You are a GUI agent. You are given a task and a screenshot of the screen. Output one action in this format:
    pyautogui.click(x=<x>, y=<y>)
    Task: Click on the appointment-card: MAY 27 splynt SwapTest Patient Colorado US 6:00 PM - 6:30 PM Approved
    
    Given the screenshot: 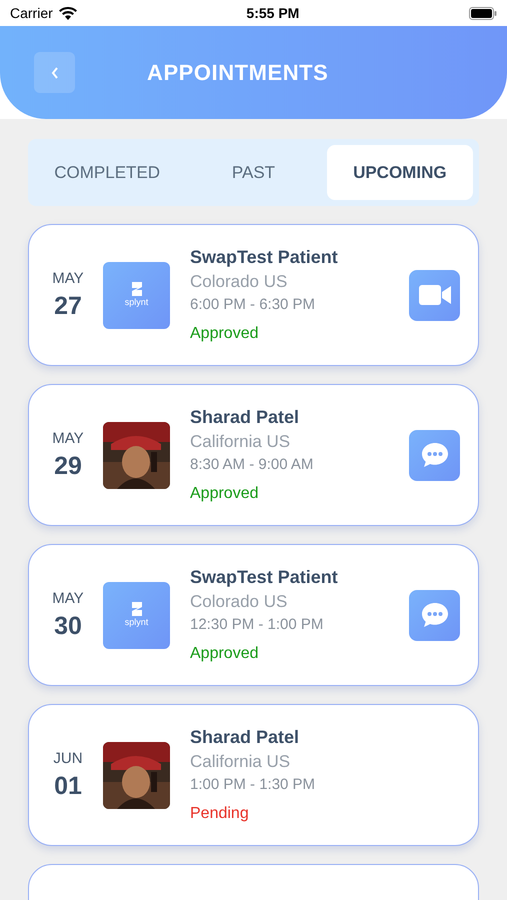 What is the action you would take?
    pyautogui.click(x=253, y=295)
    